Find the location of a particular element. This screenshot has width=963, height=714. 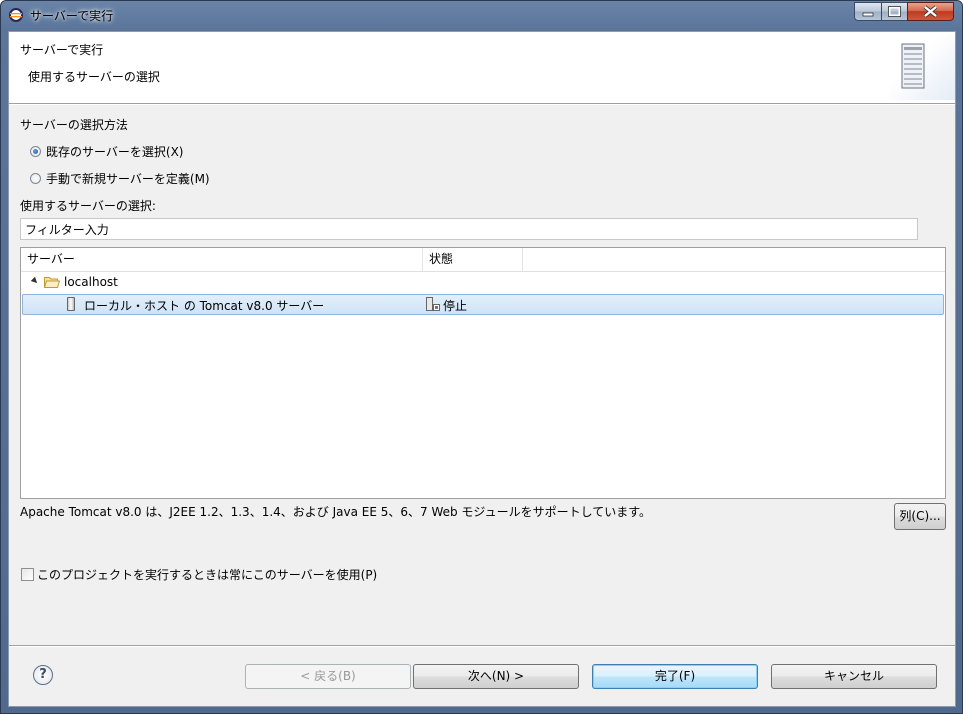

back-button: < 戻る(B) is located at coordinates (328, 676).